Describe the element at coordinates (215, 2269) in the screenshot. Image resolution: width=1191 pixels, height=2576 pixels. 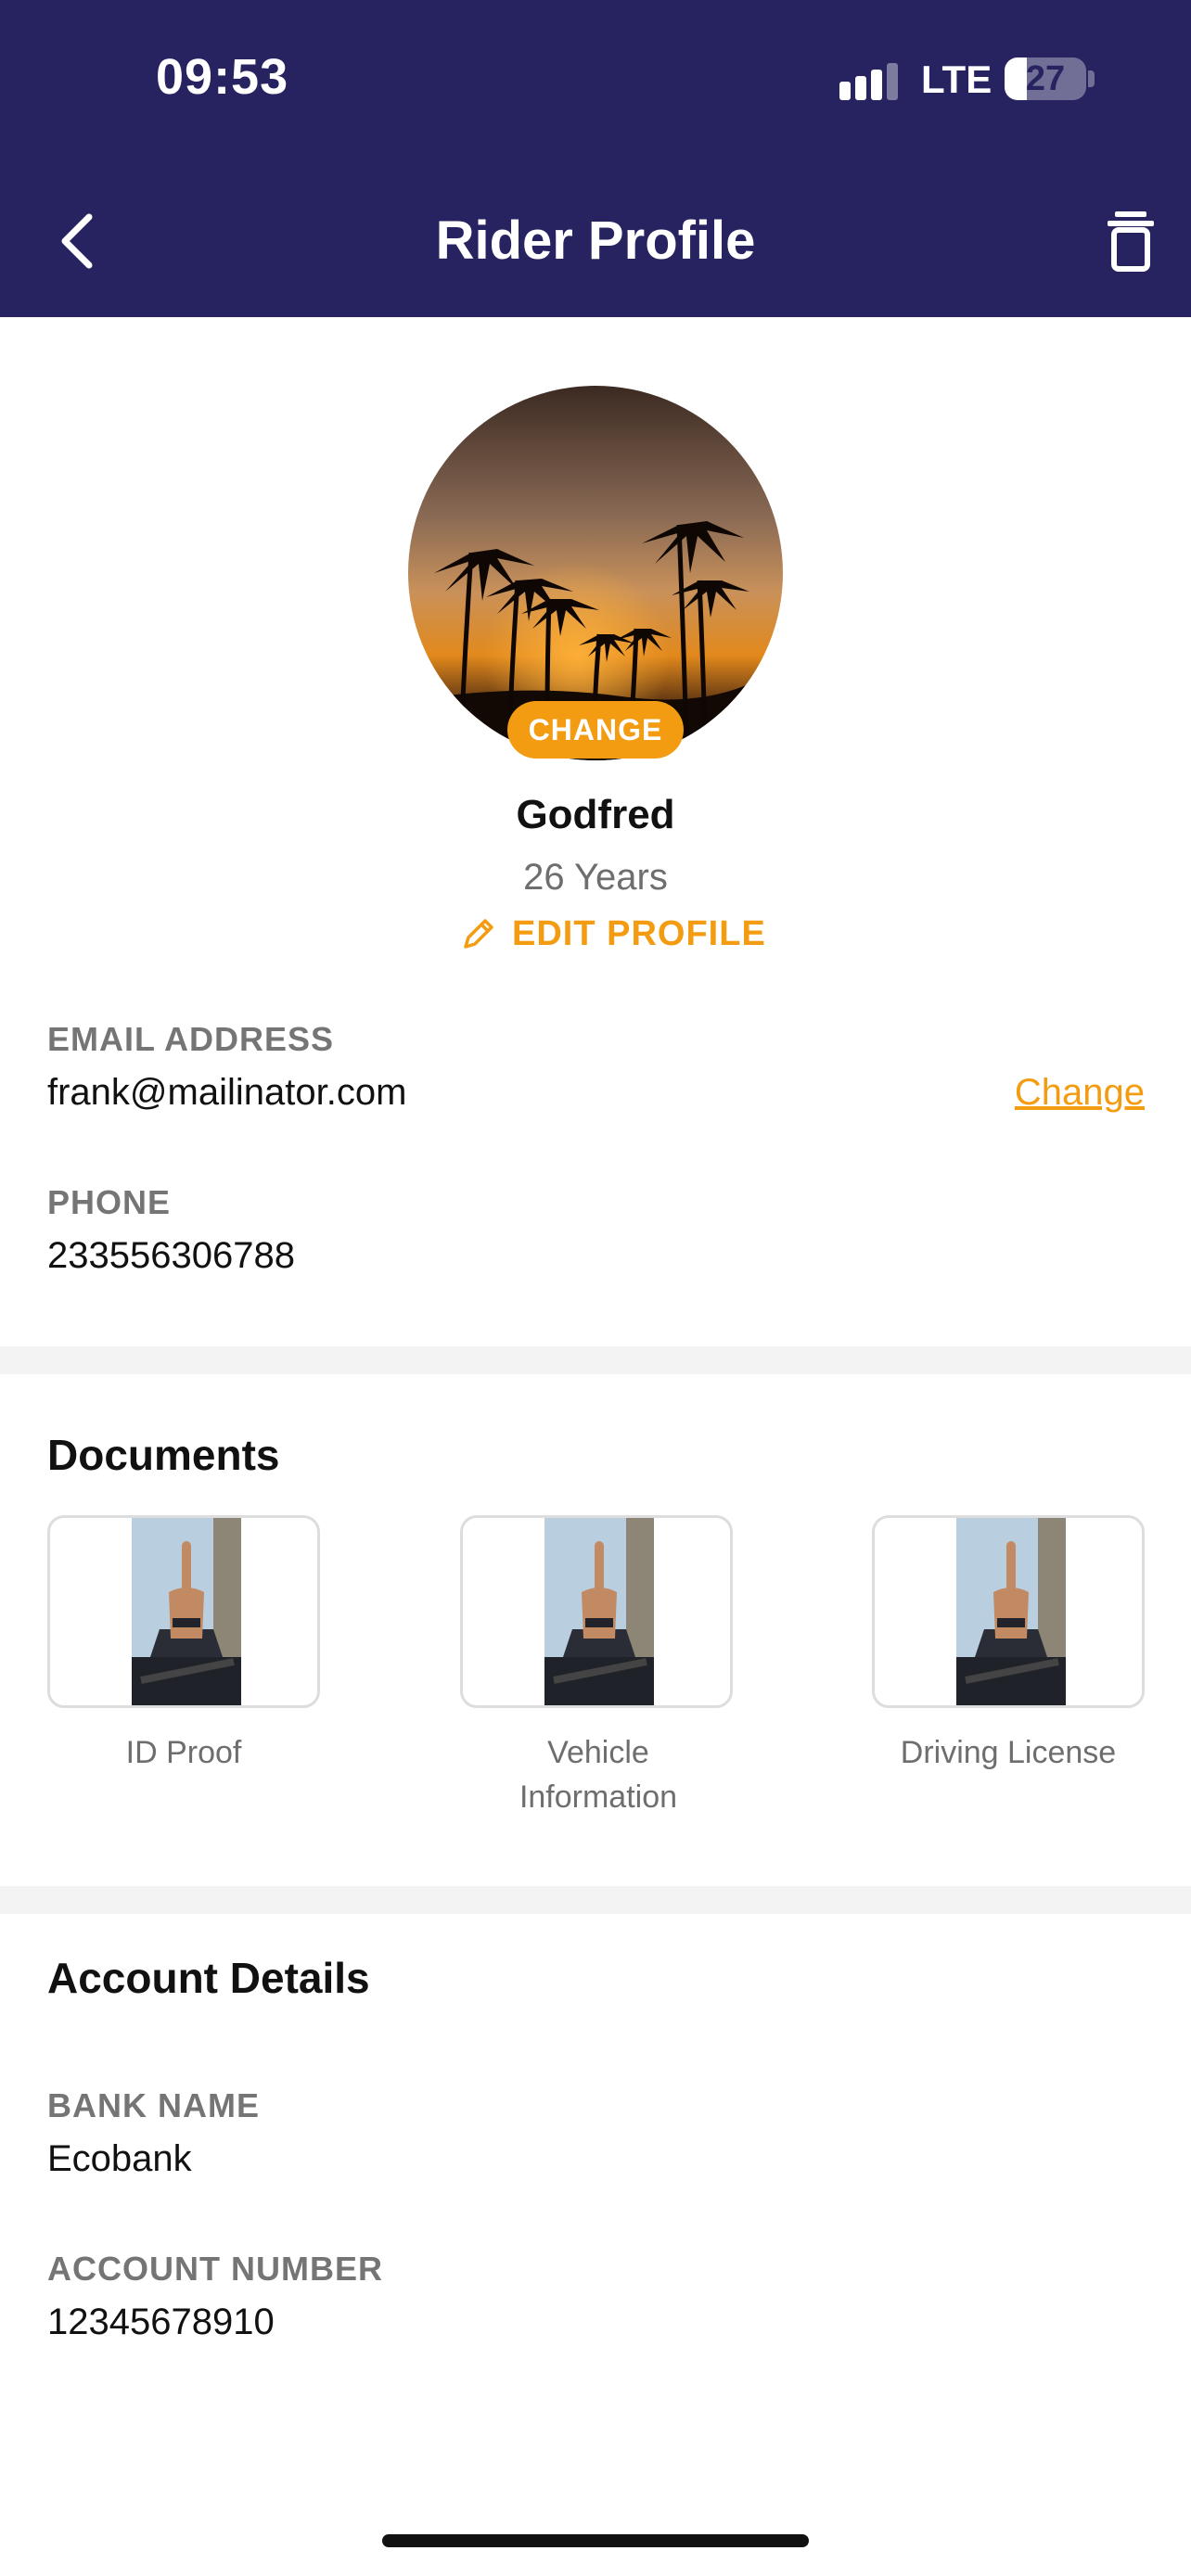
I see `account-number-label: ACCOUNT NUMBER` at that location.